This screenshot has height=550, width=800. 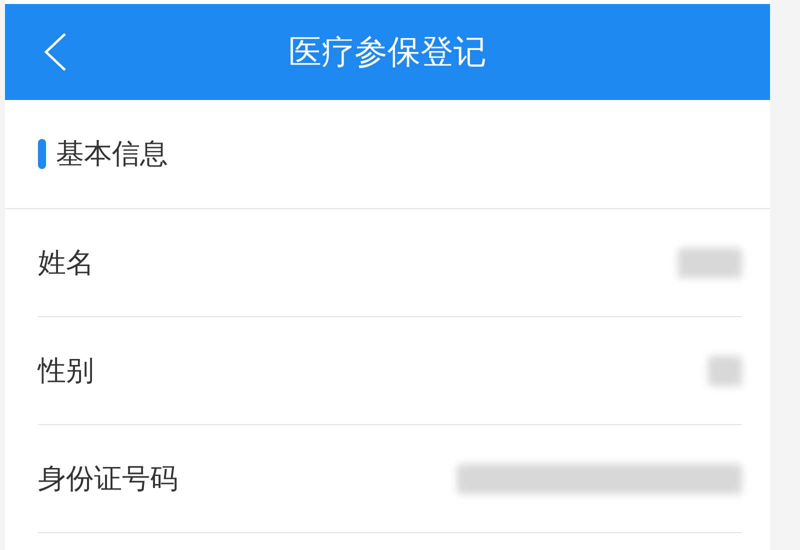 What do you see at coordinates (42, 154) in the screenshot?
I see `section-marker` at bounding box center [42, 154].